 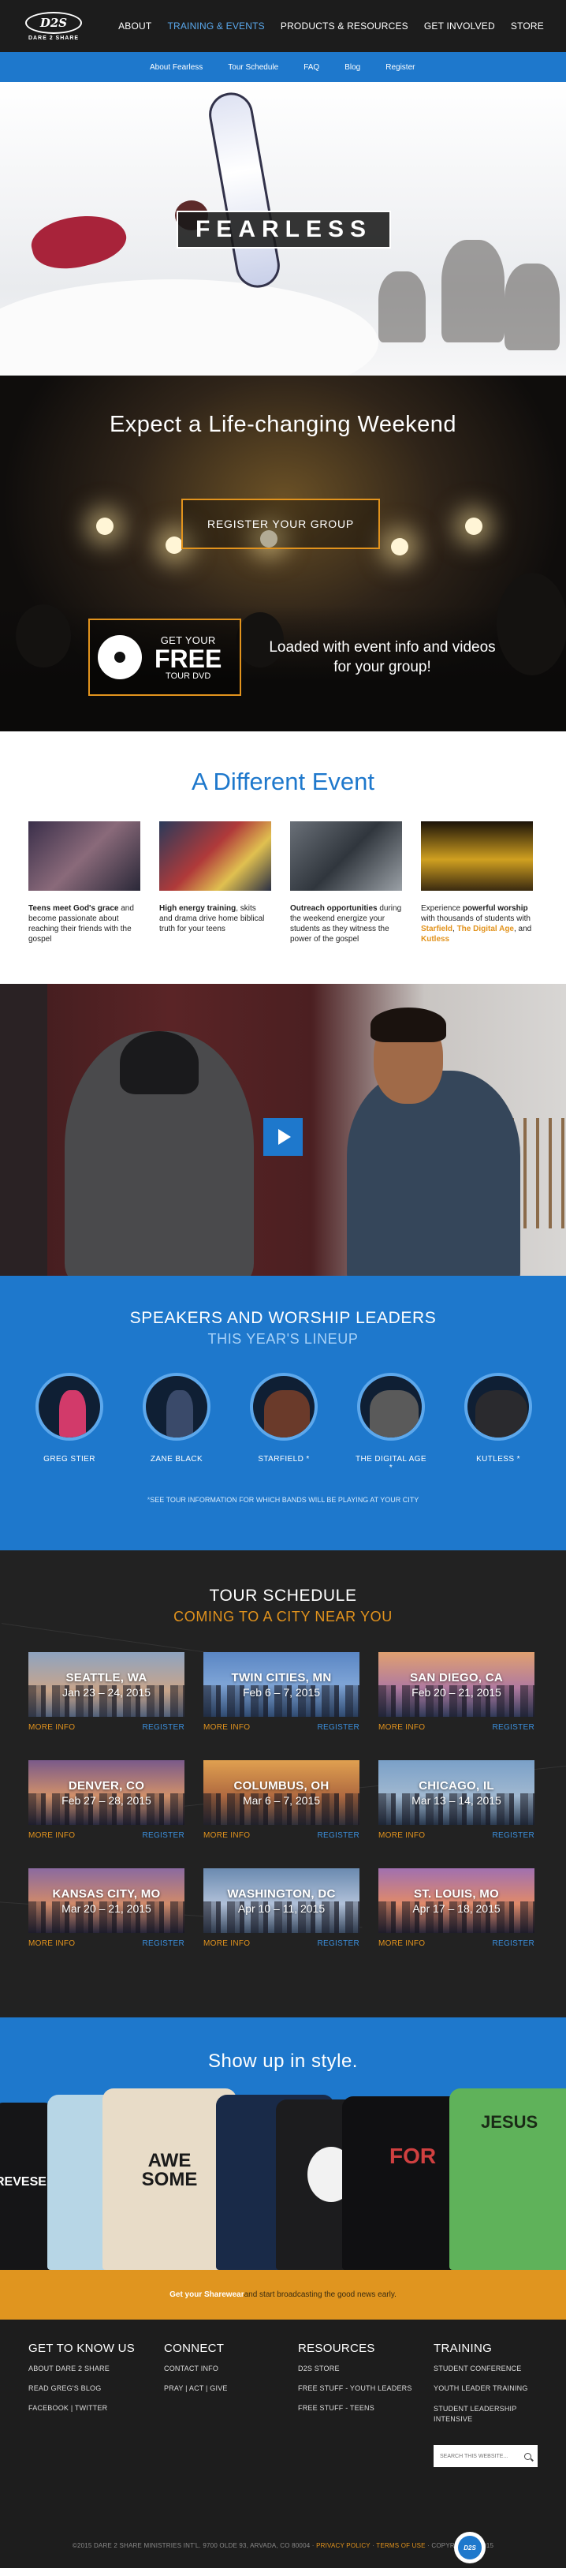 What do you see at coordinates (532, 307) in the screenshot?
I see `hero-tree` at bounding box center [532, 307].